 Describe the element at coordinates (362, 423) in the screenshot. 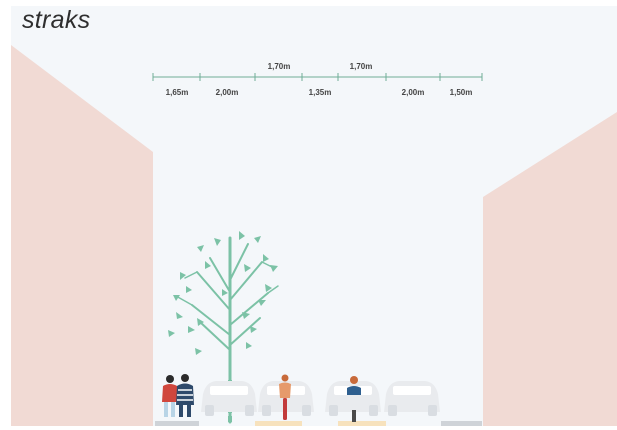

I see `bike-lane-right` at that location.